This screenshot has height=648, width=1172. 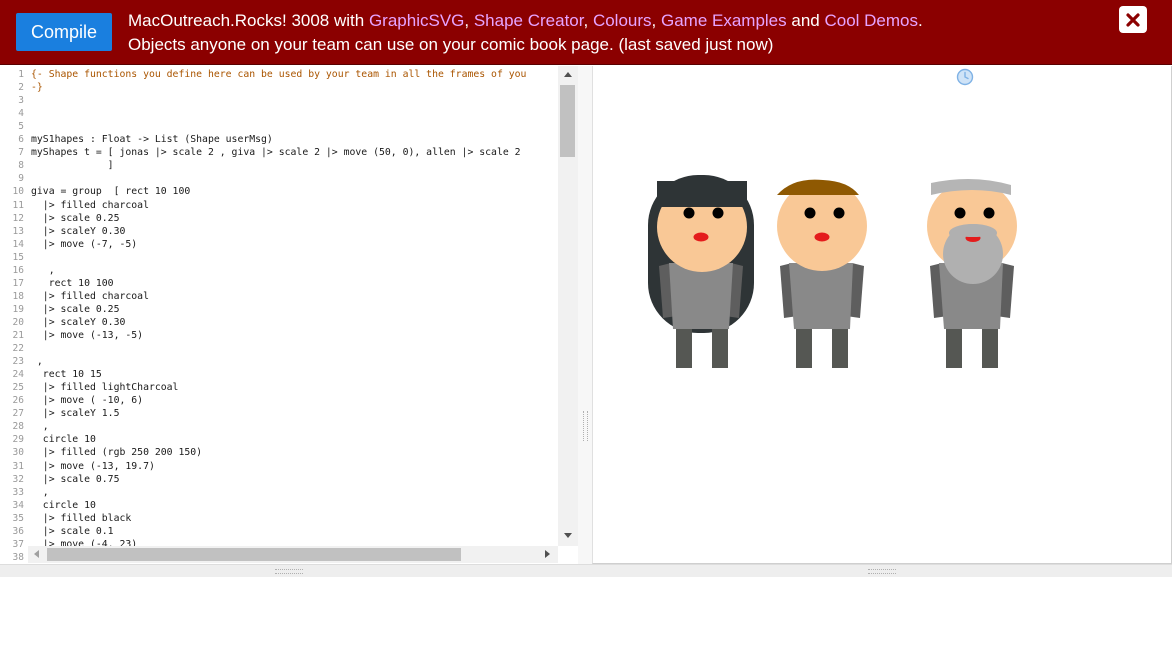 I want to click on character-lineup, so click(x=832, y=271).